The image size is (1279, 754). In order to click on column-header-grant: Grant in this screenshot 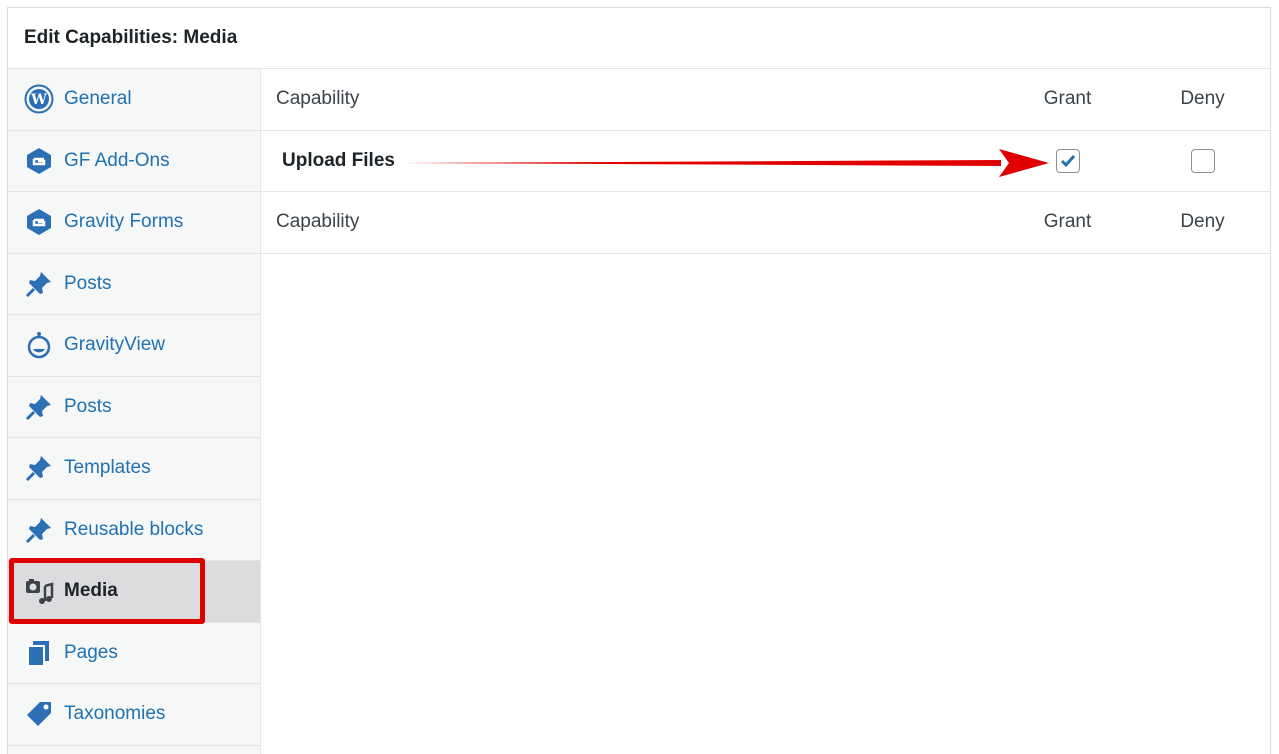, I will do `click(1067, 99)`.